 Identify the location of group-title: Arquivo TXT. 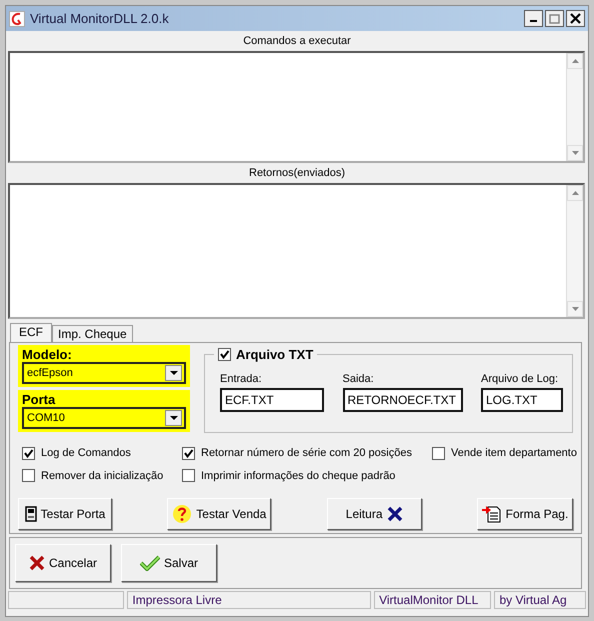
(275, 355).